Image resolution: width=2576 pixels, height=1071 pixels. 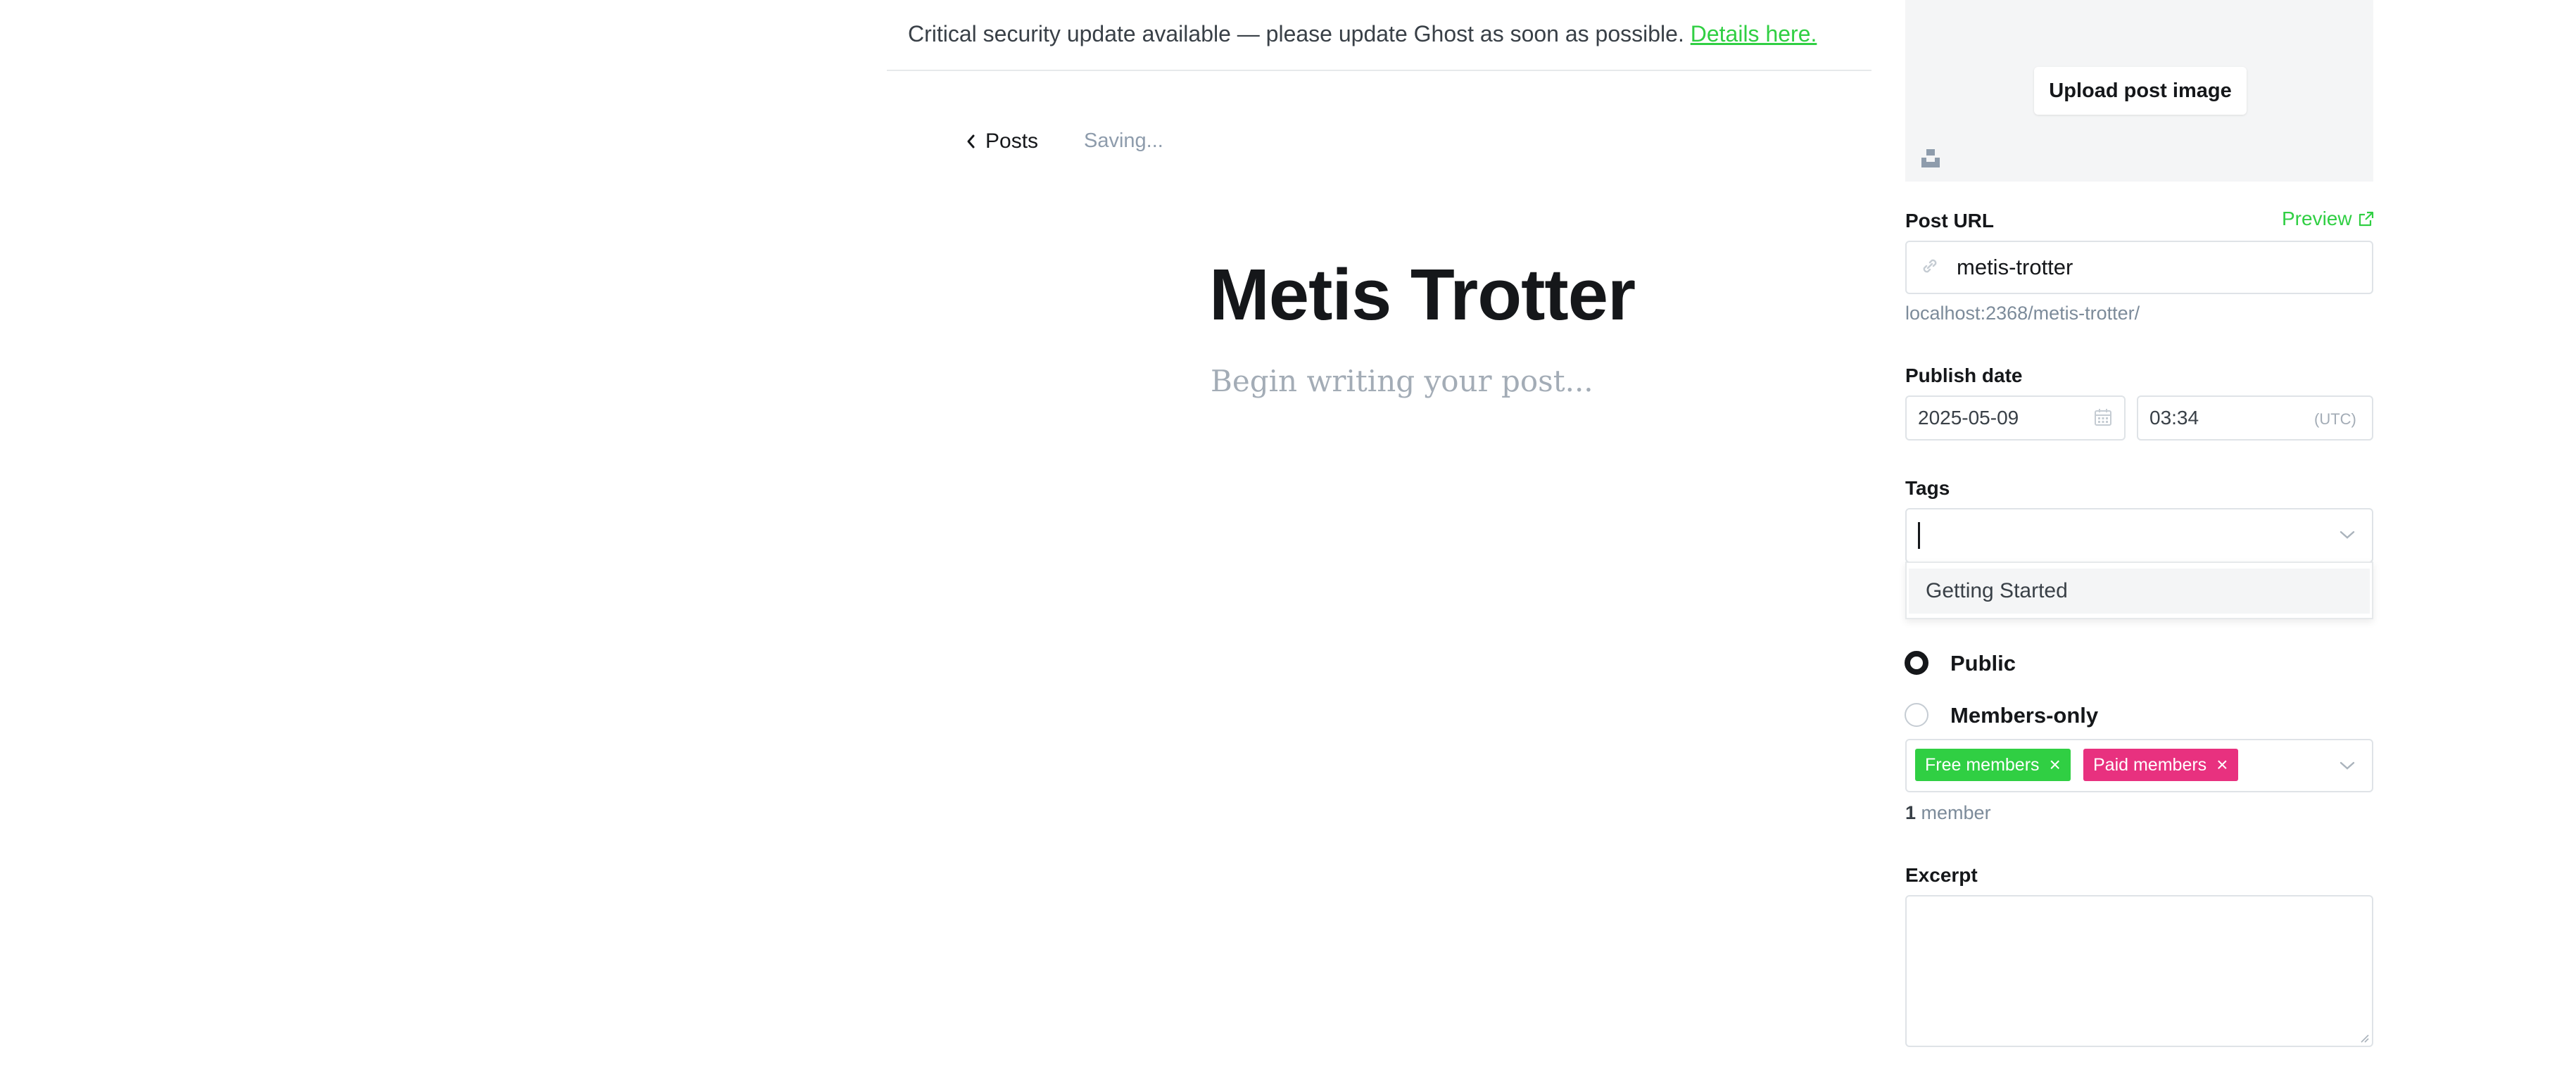 I want to click on visibility-members-label: Members-only, so click(x=2024, y=715).